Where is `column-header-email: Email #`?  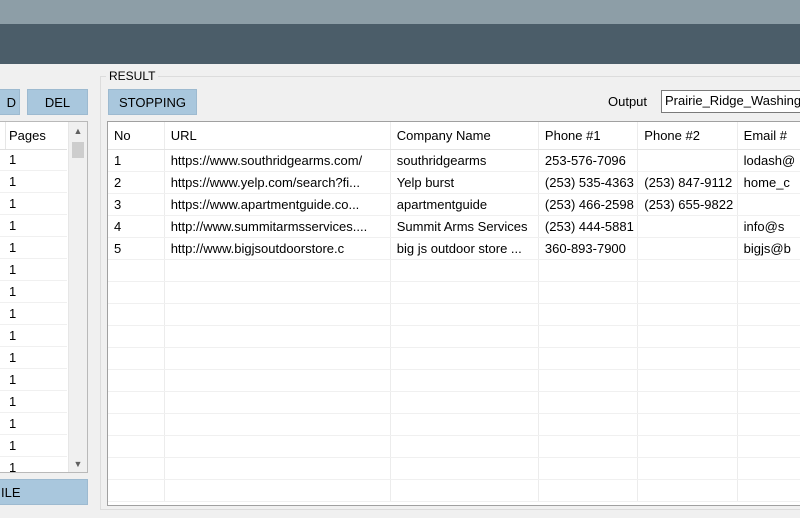 column-header-email: Email # is located at coordinates (768, 136).